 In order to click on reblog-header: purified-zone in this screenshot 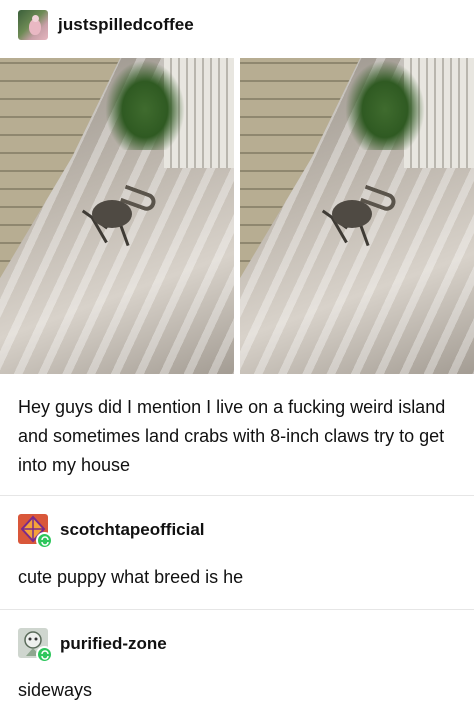, I will do `click(92, 645)`.